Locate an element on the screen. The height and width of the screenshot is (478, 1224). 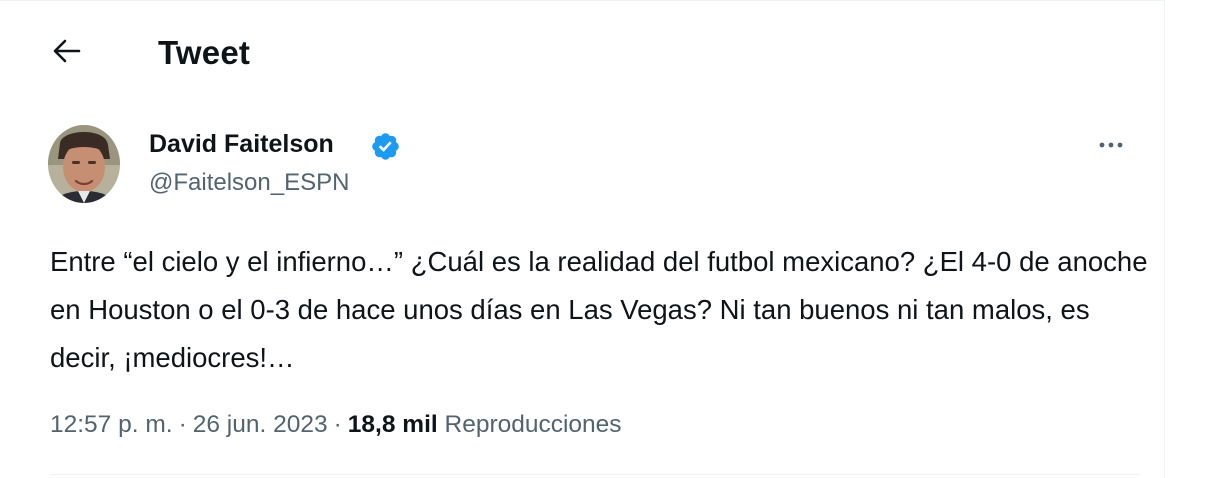
views-label: Reproducciones is located at coordinates (533, 424).